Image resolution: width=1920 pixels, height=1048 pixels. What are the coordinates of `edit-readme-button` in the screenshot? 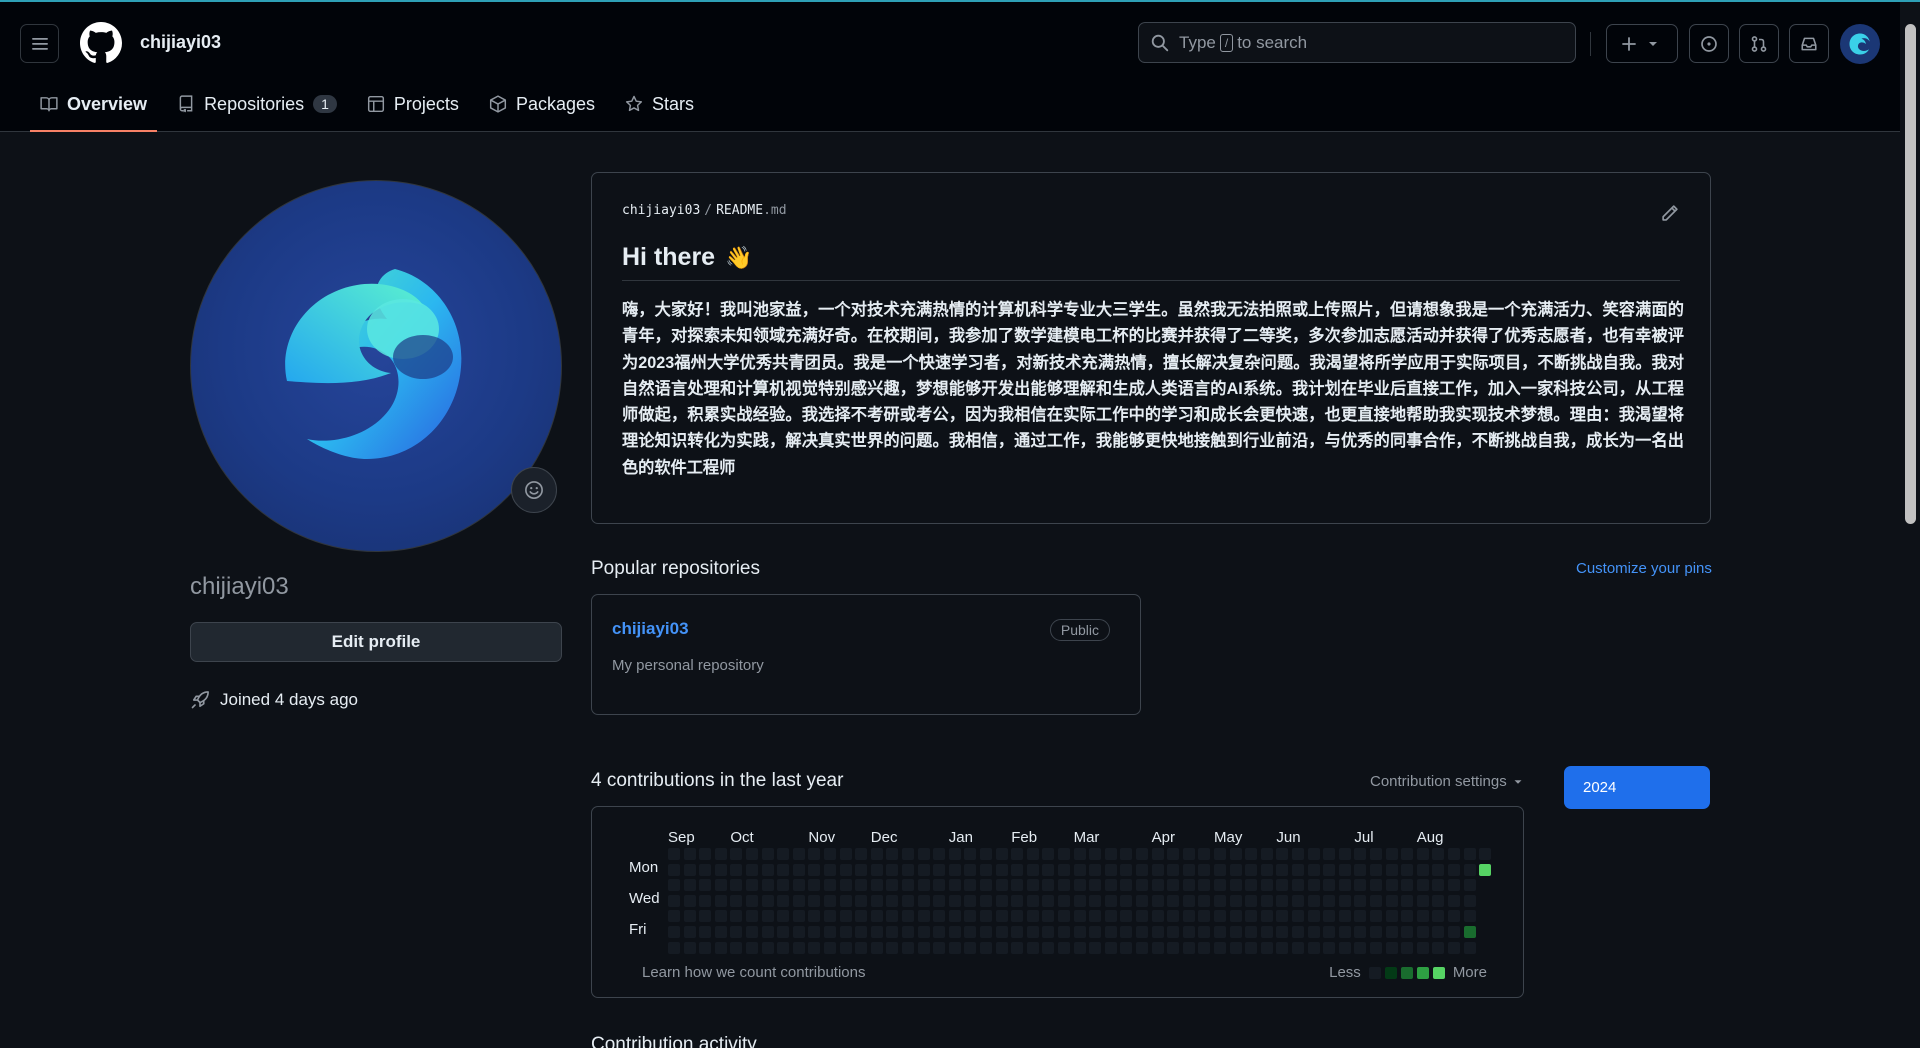 It's located at (1670, 215).